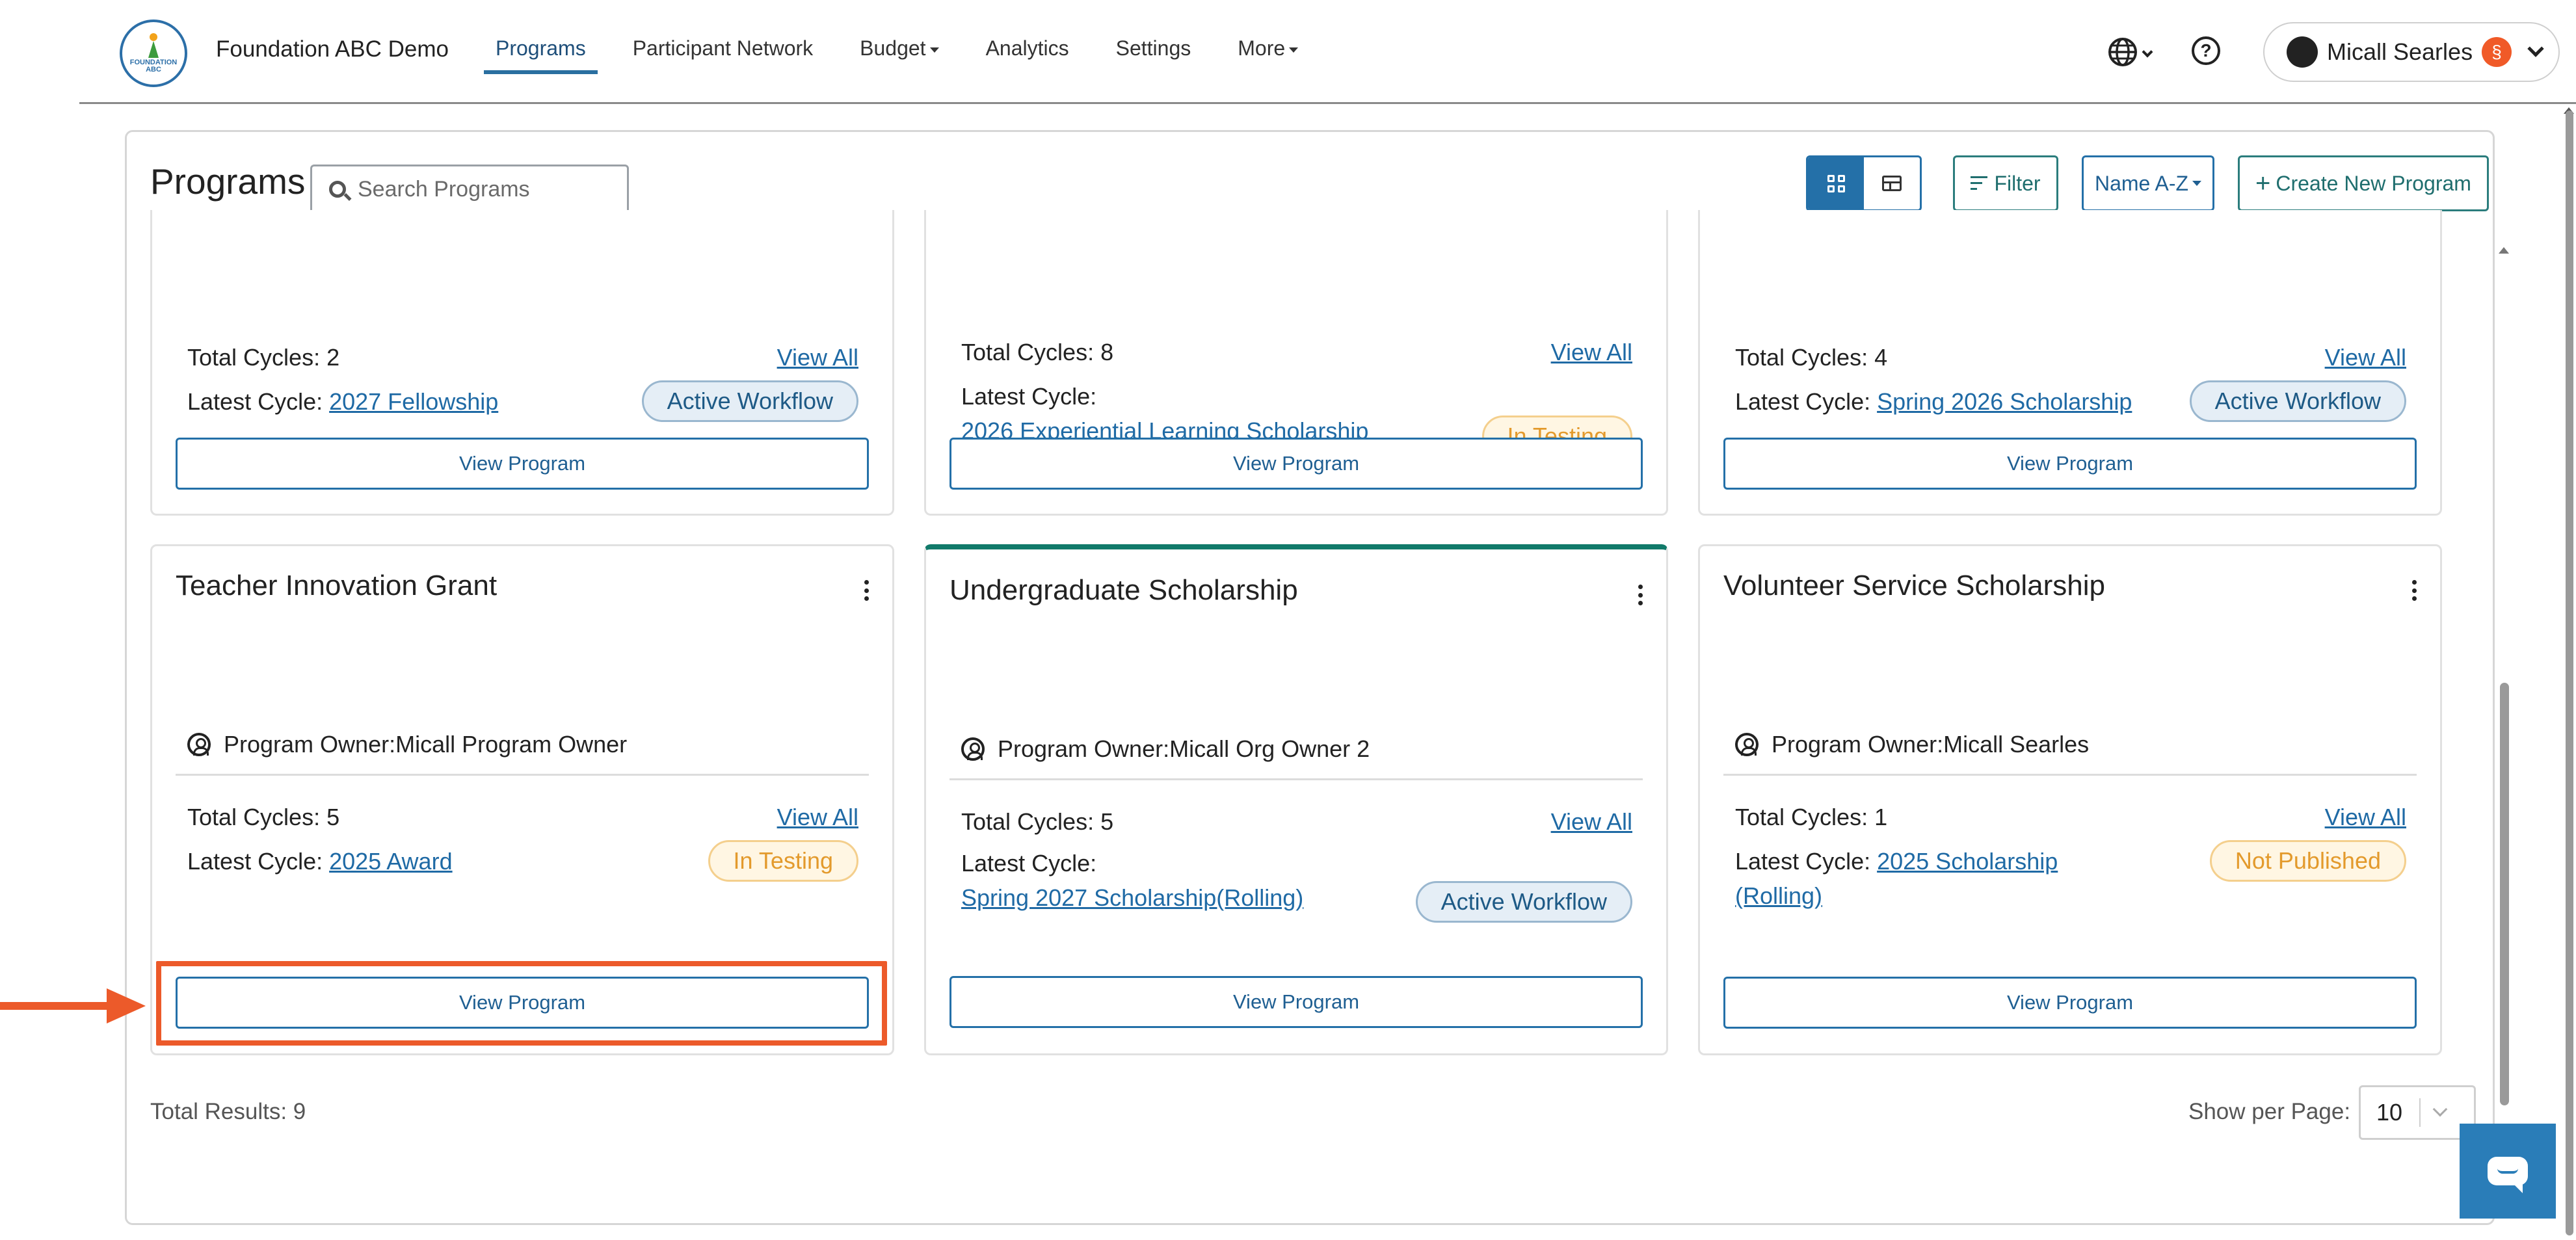 This screenshot has height=1240, width=2576. Describe the element at coordinates (2005, 401) in the screenshot. I see `latest-cycle-link: Spring 2026 Scholarship` at that location.